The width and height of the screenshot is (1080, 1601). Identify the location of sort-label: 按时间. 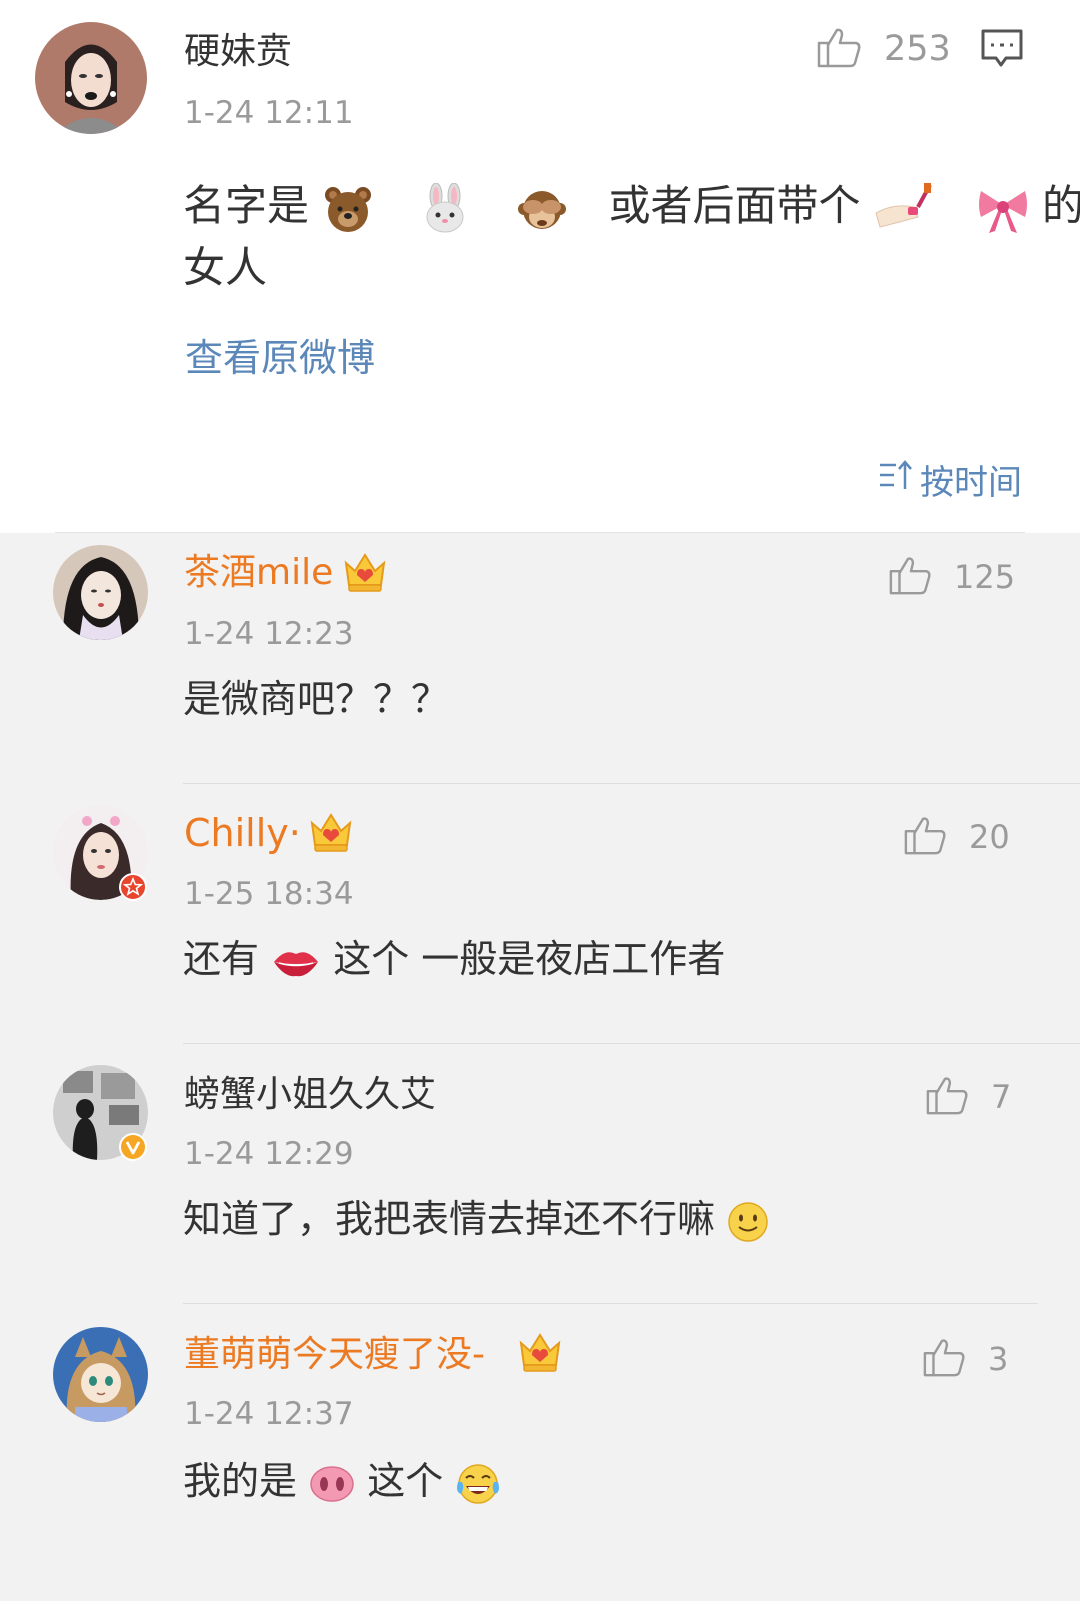
(971, 483).